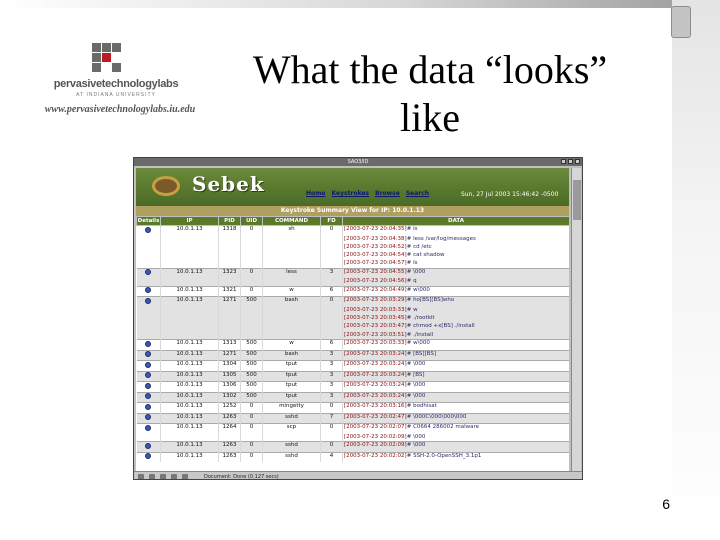  I want to click on scrollbar-thumb, so click(577, 200).